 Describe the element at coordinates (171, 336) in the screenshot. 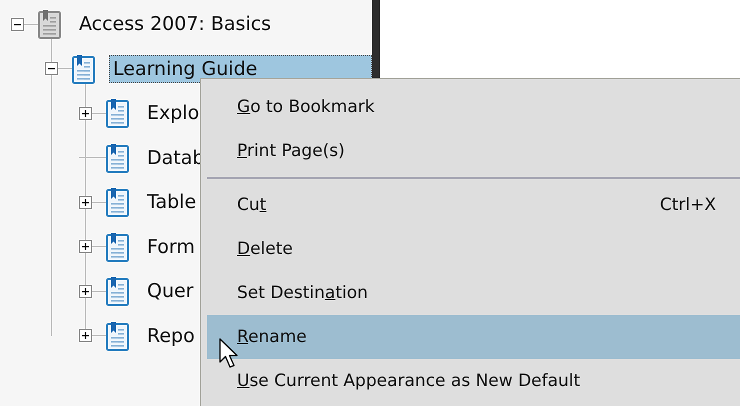

I see `tree-item: Repo` at that location.